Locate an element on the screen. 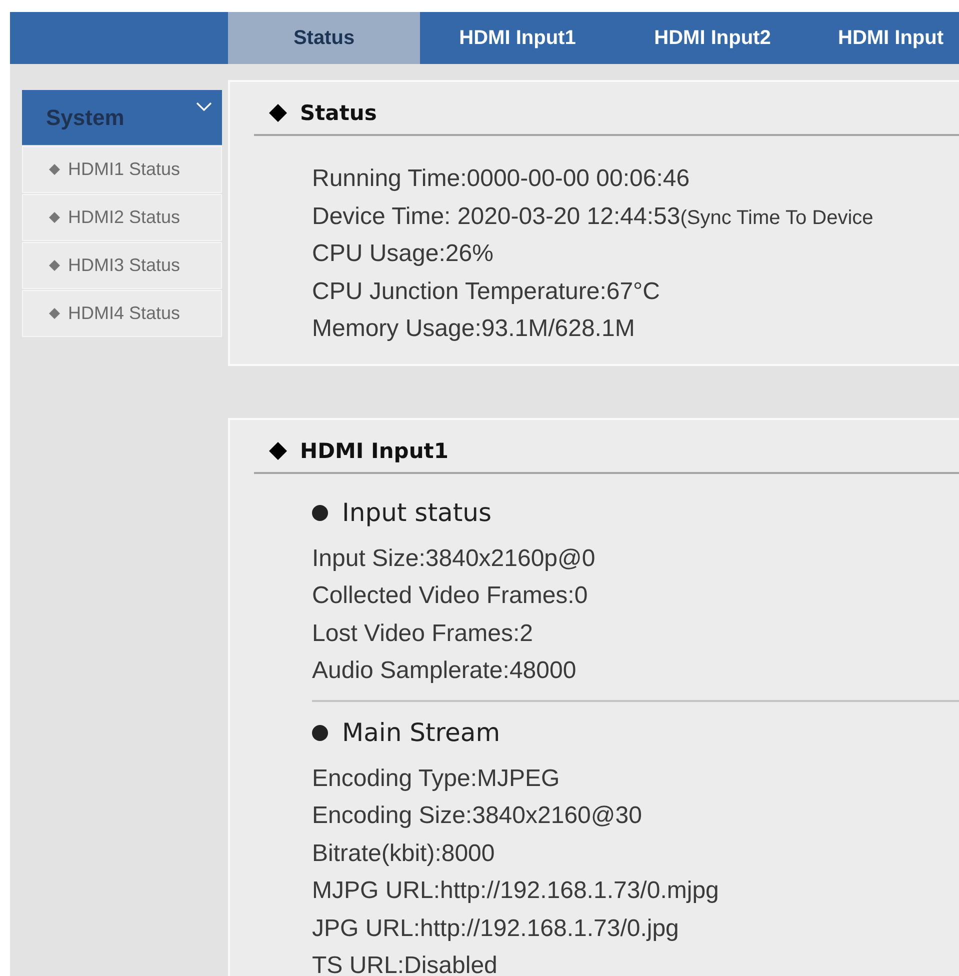  sidebar-item-label: HDMI2 Status is located at coordinates (124, 217).